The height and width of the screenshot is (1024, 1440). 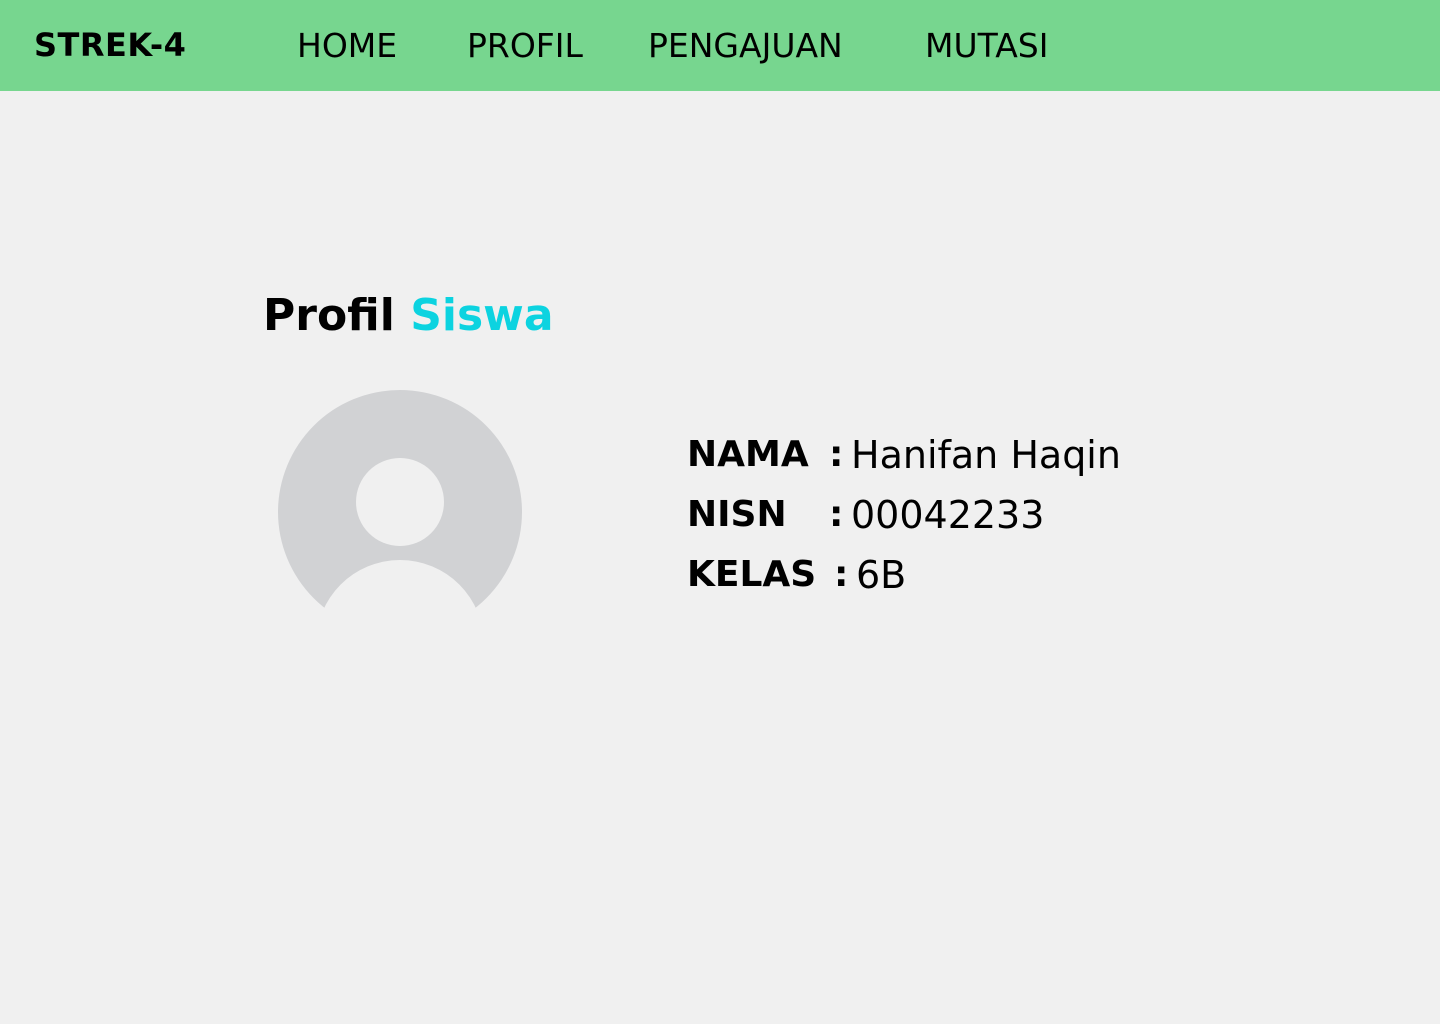 I want to click on nav-link-home: HOME, so click(x=347, y=45).